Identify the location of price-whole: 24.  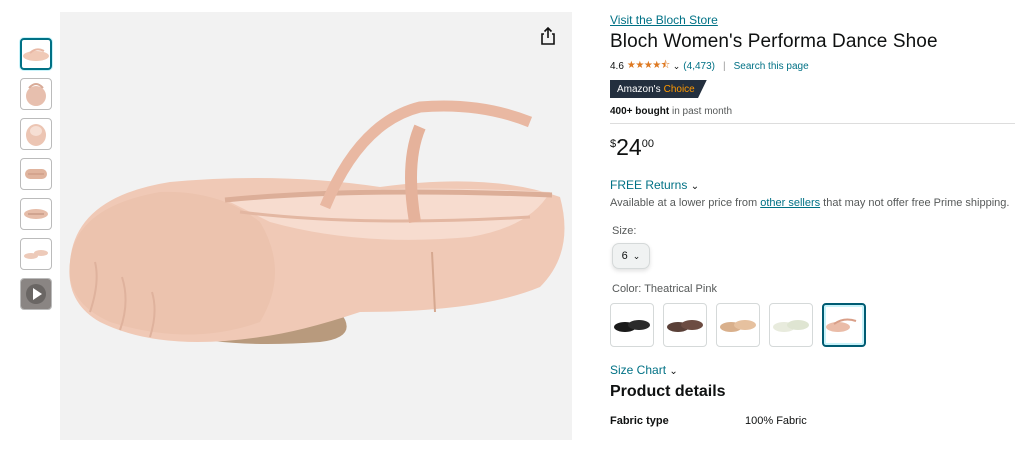
(629, 147).